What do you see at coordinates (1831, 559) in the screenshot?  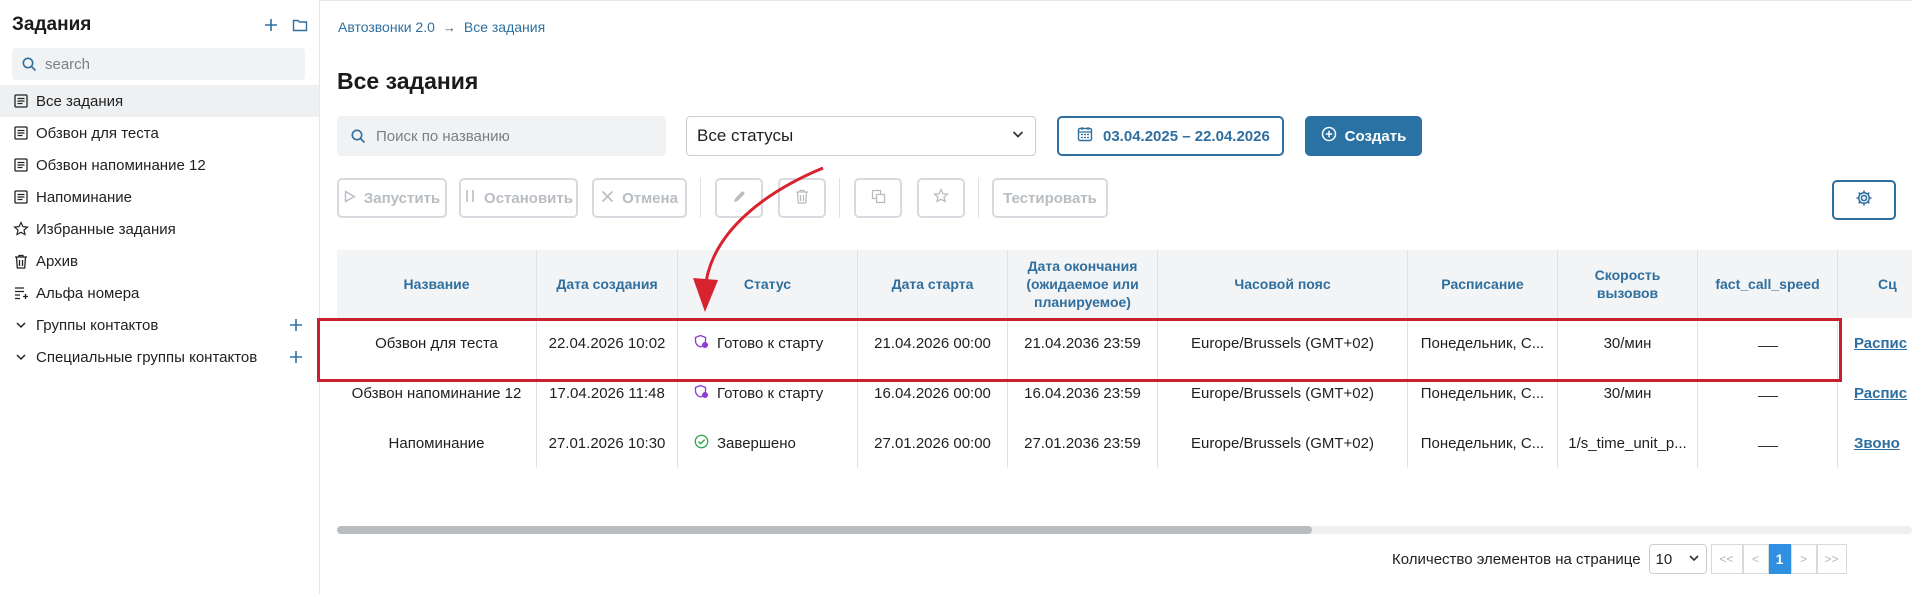 I see `last-page-button: >>` at bounding box center [1831, 559].